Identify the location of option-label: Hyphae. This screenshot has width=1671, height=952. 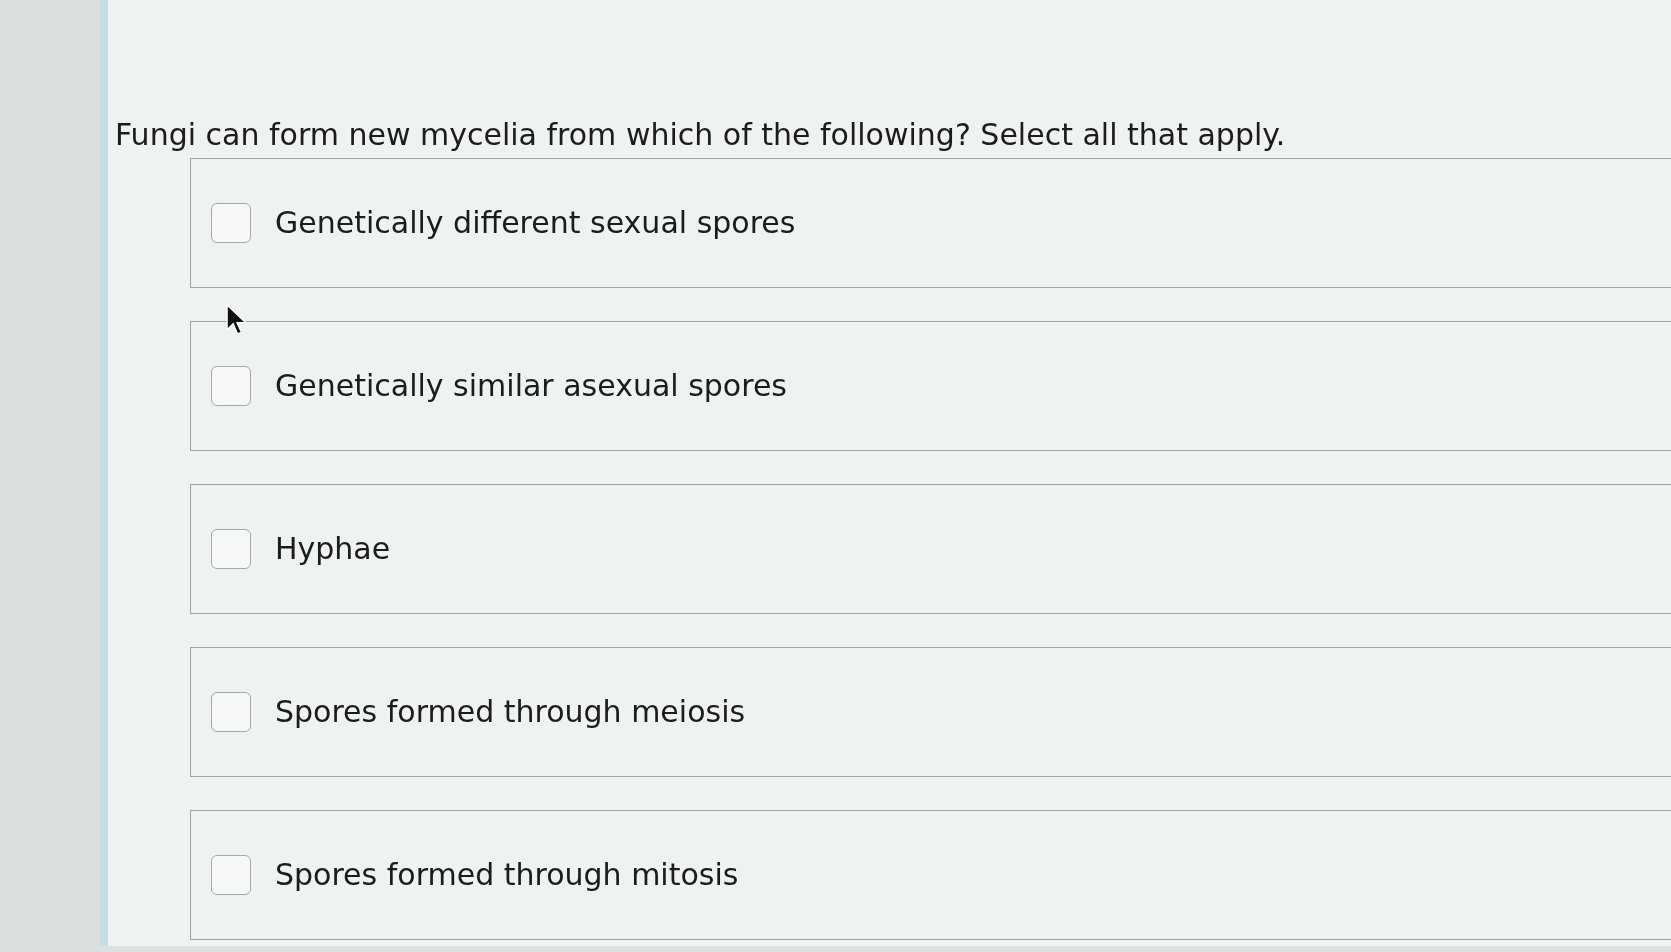
(333, 549).